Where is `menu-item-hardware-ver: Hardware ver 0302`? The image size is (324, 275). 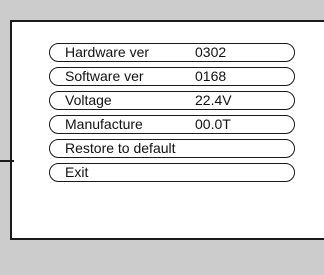 menu-item-hardware-ver: Hardware ver 0302 is located at coordinates (172, 52).